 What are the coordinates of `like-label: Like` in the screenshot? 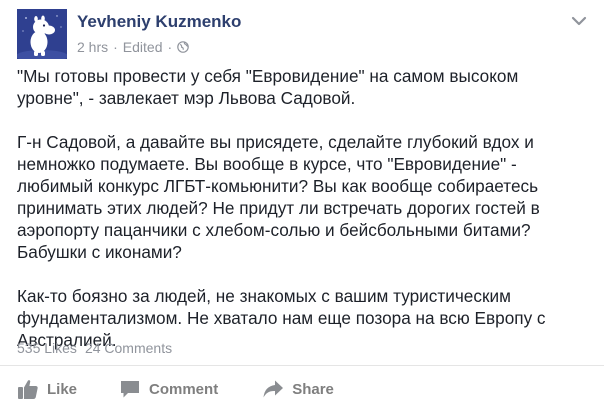 It's located at (62, 389).